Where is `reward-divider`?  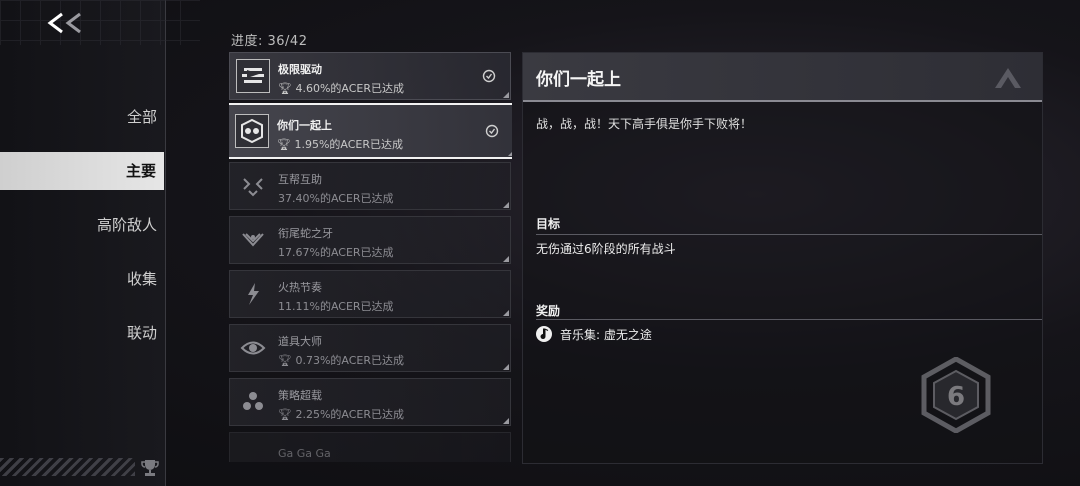
reward-divider is located at coordinates (789, 319).